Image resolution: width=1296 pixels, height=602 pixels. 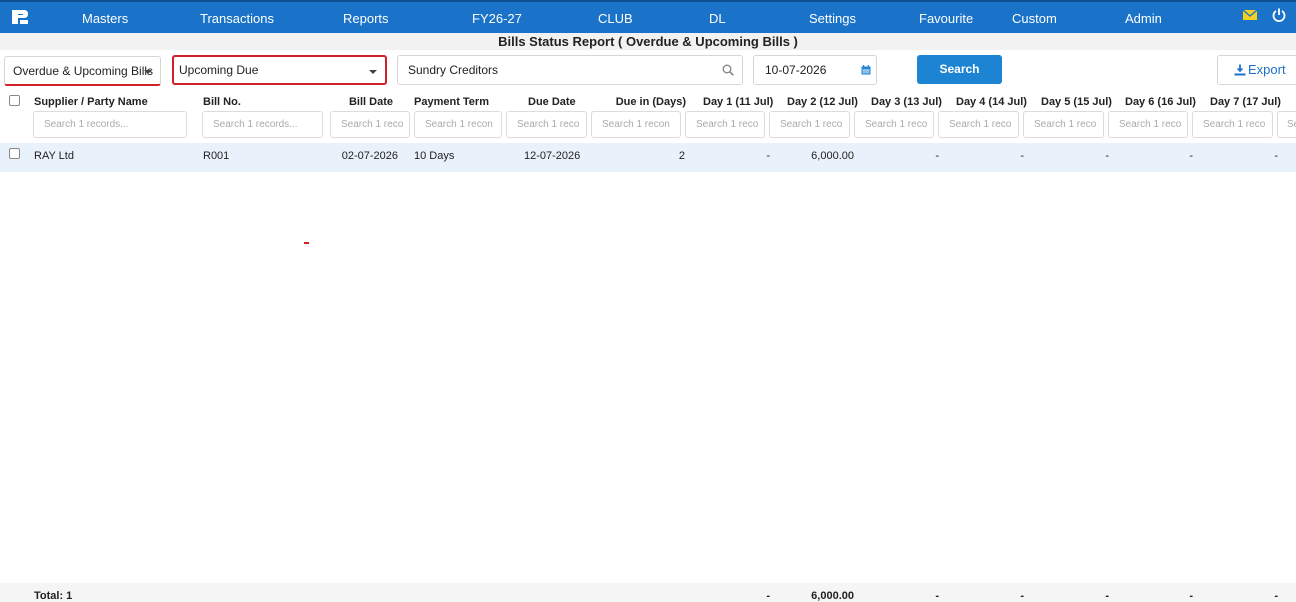 I want to click on cell-day-4: -, so click(x=1022, y=156).